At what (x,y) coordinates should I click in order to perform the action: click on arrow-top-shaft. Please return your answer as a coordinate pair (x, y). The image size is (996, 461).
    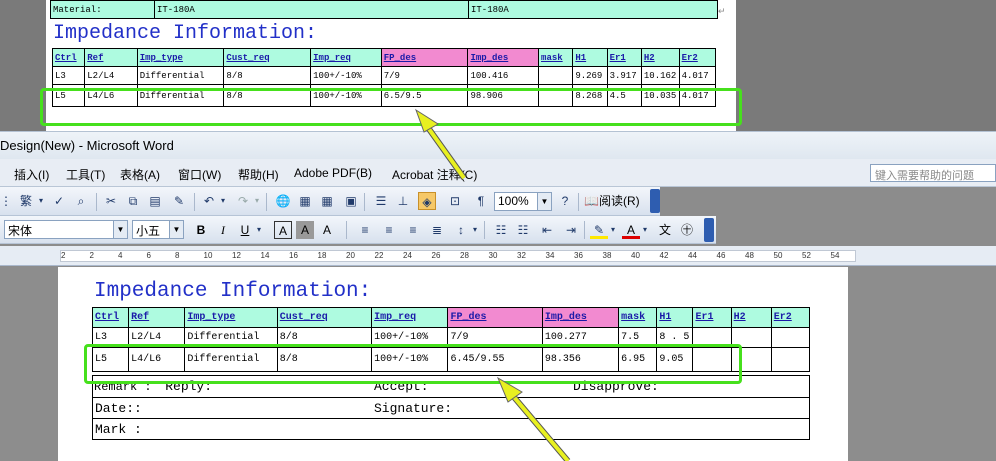
    Looking at the image, I should click on (444, 150).